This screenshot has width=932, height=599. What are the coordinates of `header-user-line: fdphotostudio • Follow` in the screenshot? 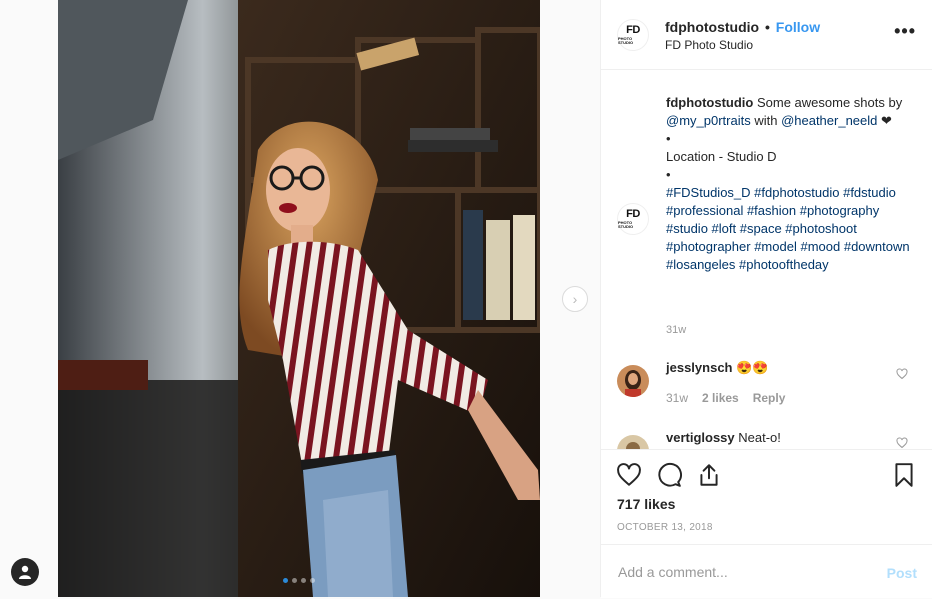 It's located at (742, 27).